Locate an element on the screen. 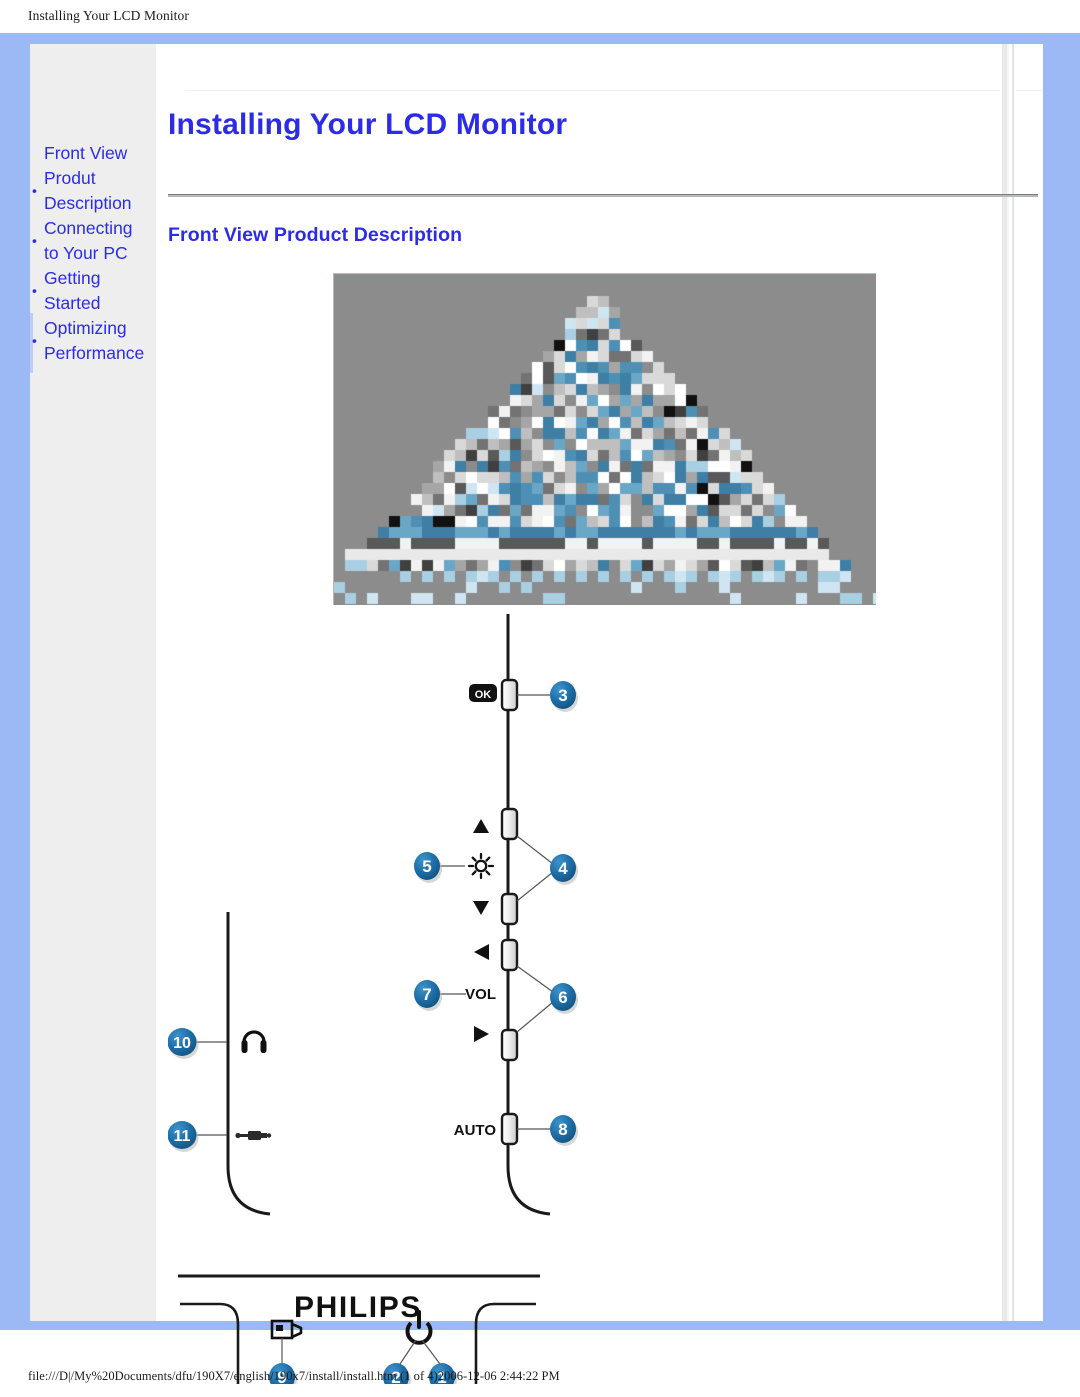 The image size is (1080, 1397). callout-badge-label: 6 is located at coordinates (562, 997).